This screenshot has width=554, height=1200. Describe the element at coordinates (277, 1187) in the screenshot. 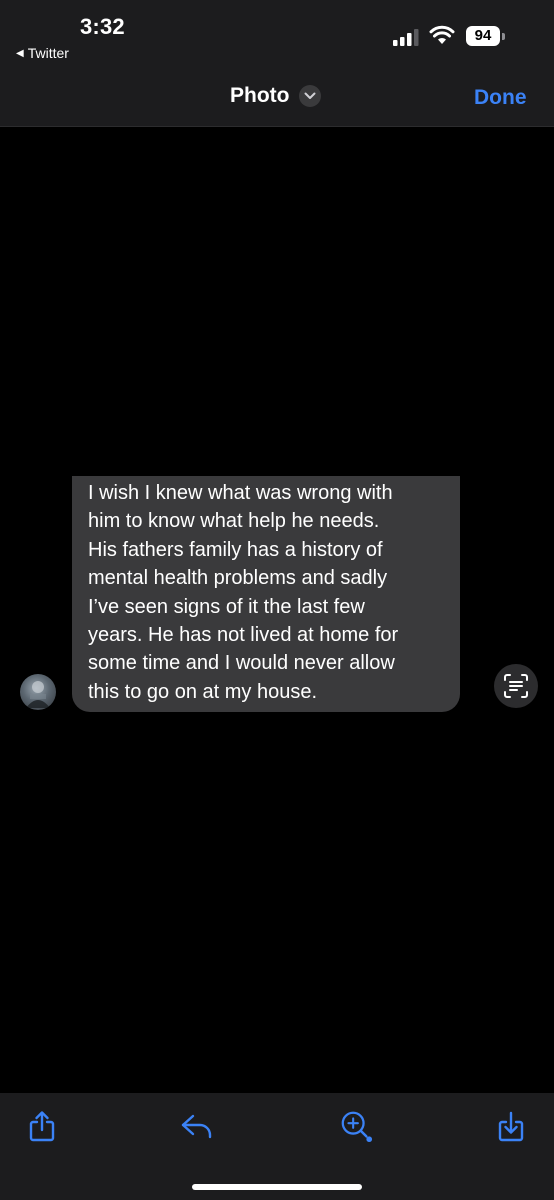

I see `home-indicator` at that location.